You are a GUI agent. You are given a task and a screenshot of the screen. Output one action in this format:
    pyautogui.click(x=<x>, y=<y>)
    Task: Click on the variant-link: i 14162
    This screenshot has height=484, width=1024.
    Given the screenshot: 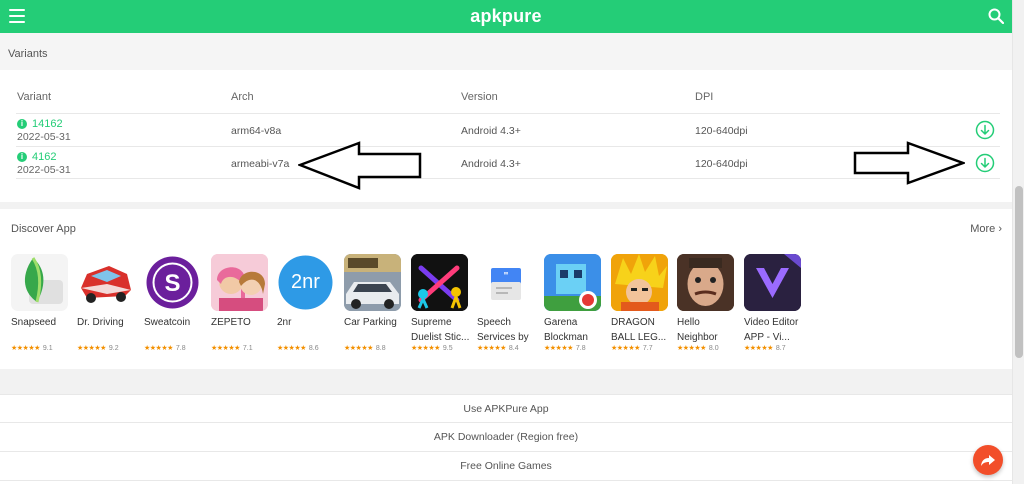 What is the action you would take?
    pyautogui.click(x=40, y=124)
    